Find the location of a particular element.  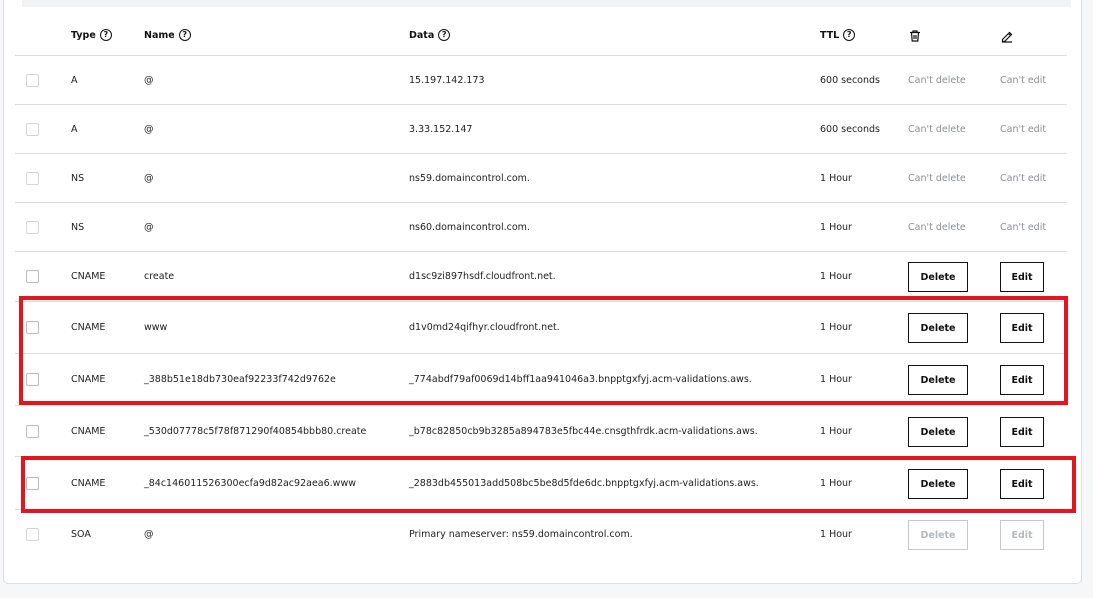

record-name: _388b51e18db730eaf92233f742d9762e is located at coordinates (240, 379).